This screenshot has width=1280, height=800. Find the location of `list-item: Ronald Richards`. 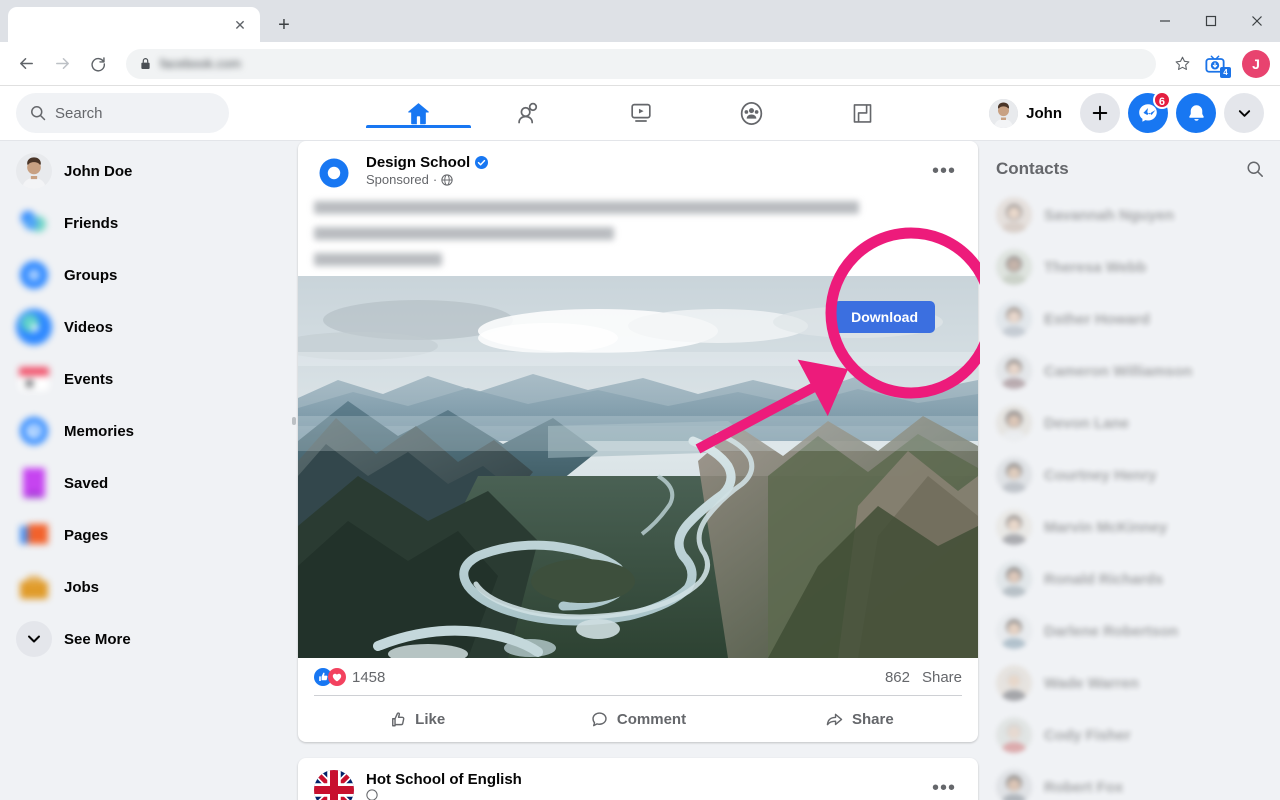

list-item: Ronald Richards is located at coordinates (1130, 579).